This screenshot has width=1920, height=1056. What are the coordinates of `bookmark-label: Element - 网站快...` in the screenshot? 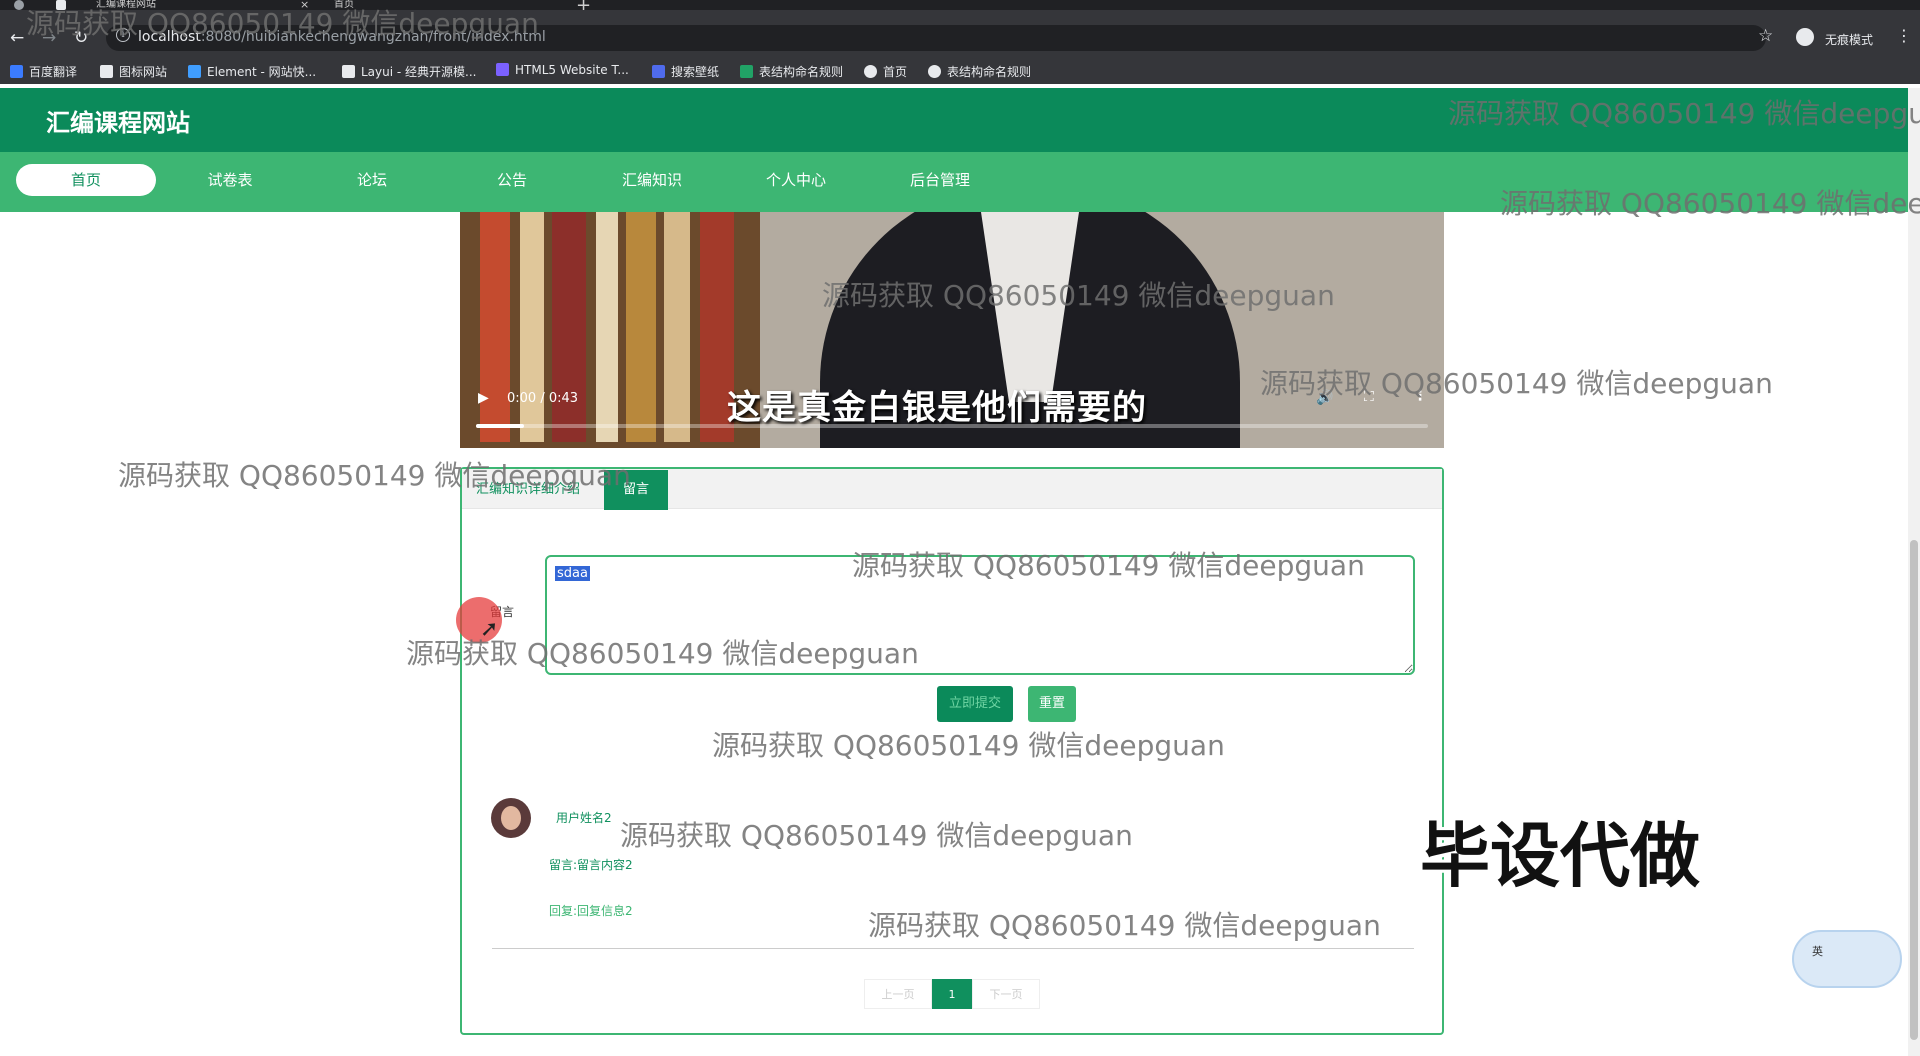 It's located at (262, 72).